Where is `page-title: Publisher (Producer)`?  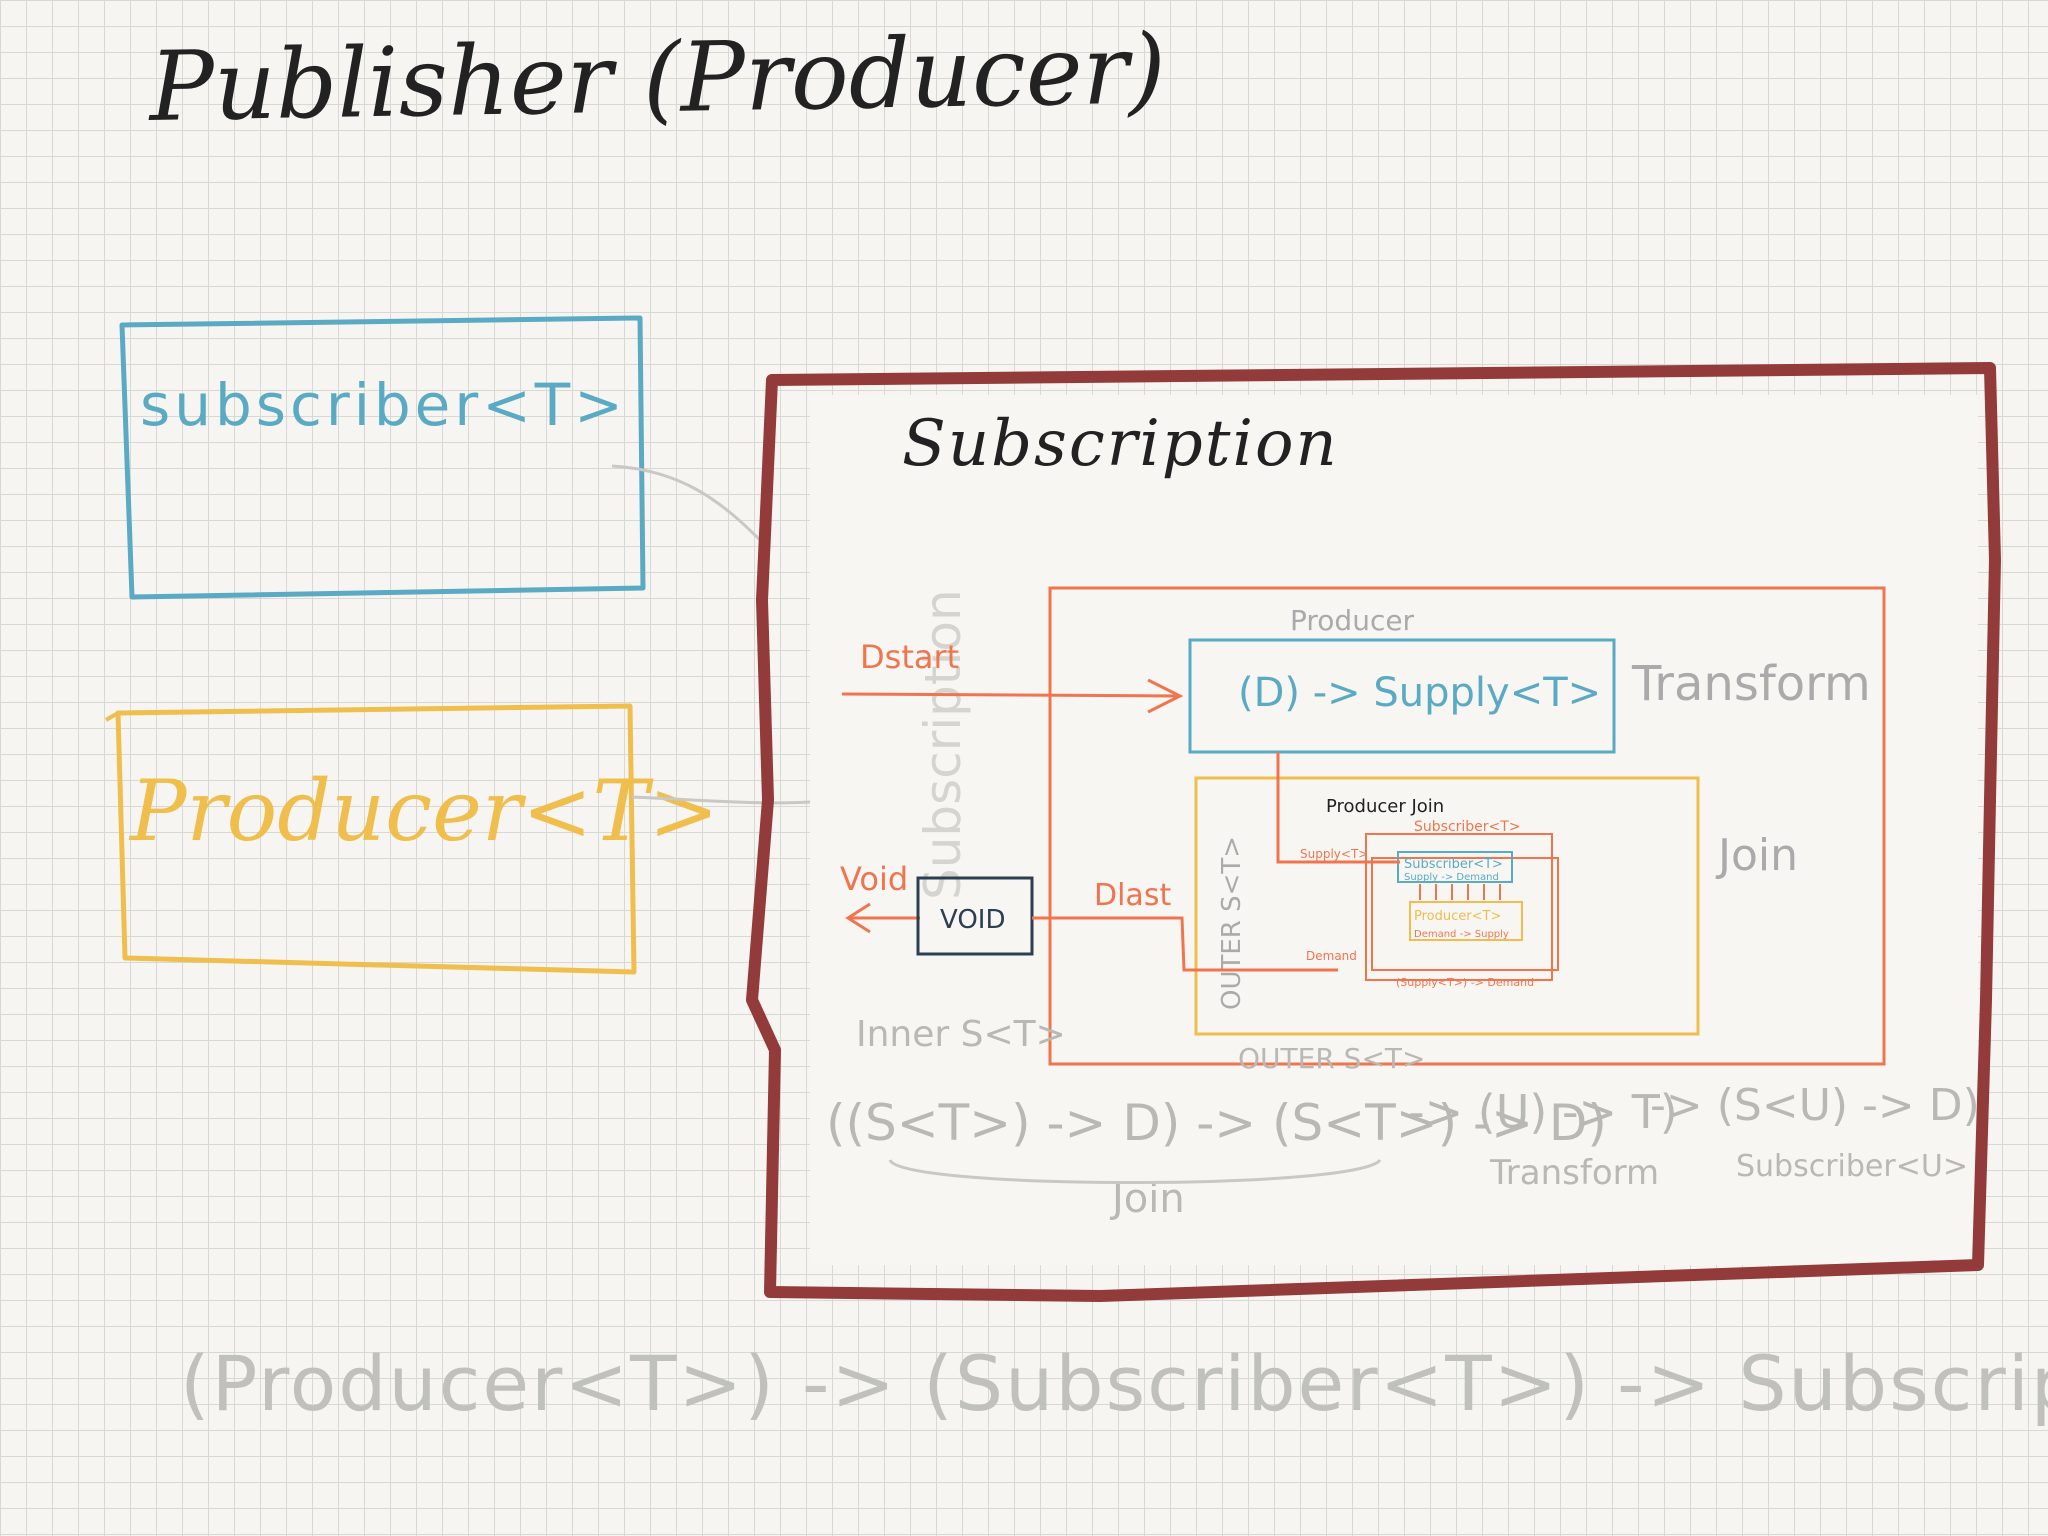
page-title: Publisher (Producer) is located at coordinates (656, 78).